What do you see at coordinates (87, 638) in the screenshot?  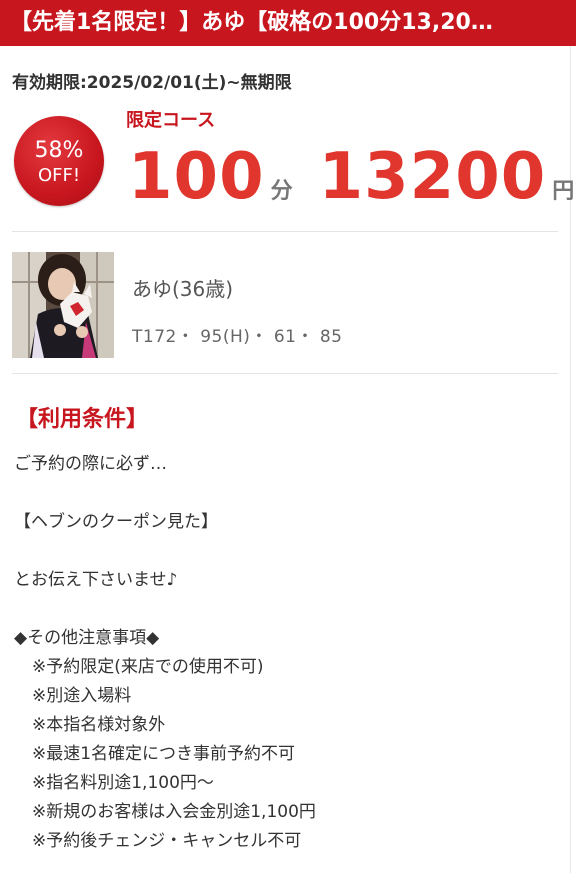 I see `notes-heading: ◆その他注意事項◆` at bounding box center [87, 638].